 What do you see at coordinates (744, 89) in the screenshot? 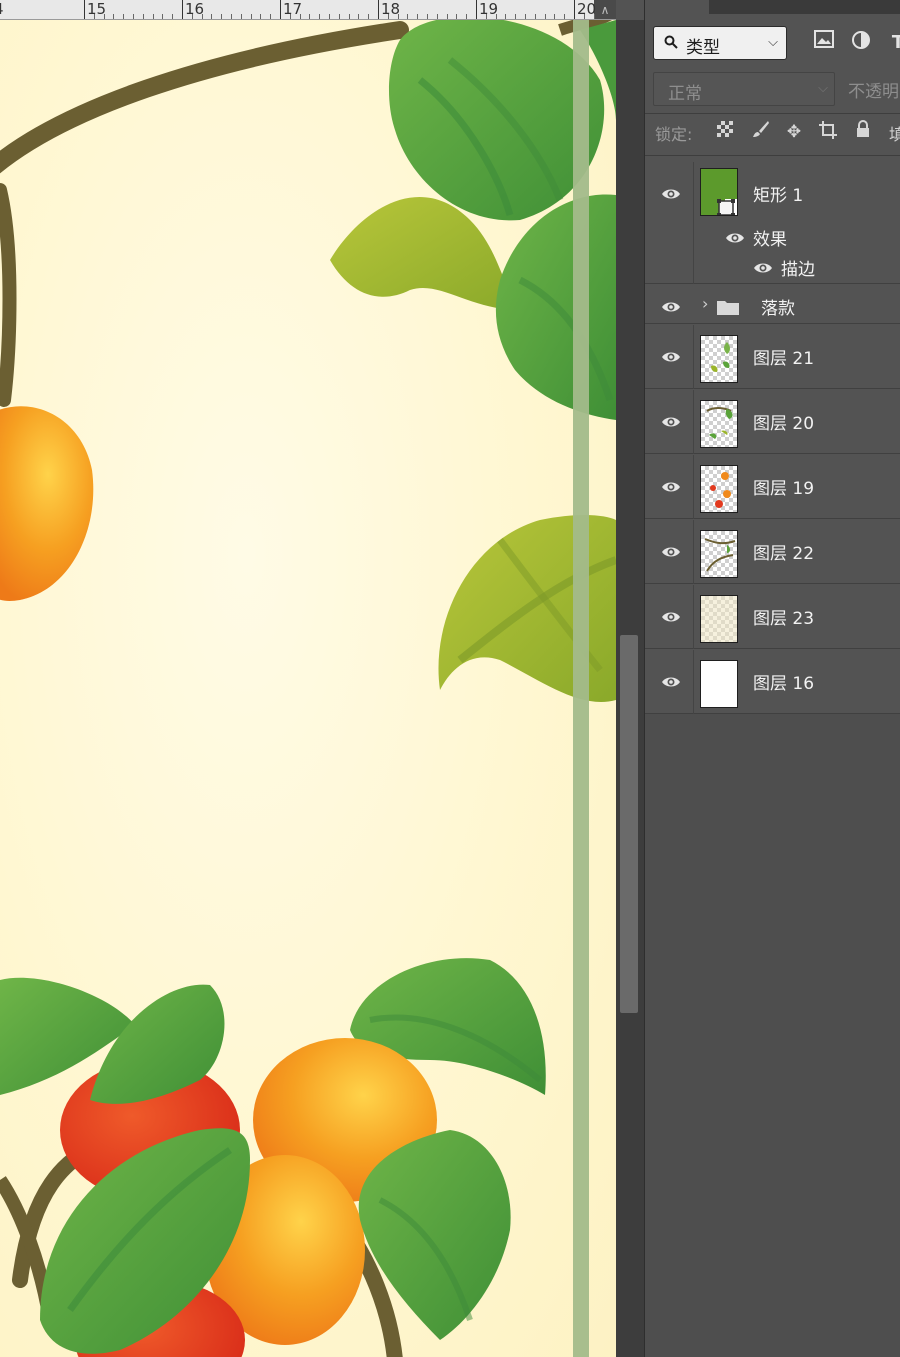
I see `blend-mode-select: 正常 ⌵` at bounding box center [744, 89].